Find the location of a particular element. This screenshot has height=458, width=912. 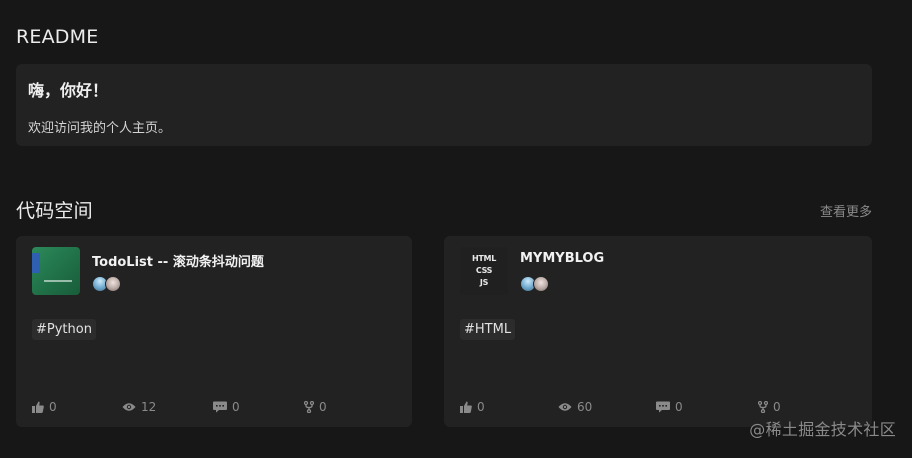

repo-name: MYMYBLOG is located at coordinates (562, 258).